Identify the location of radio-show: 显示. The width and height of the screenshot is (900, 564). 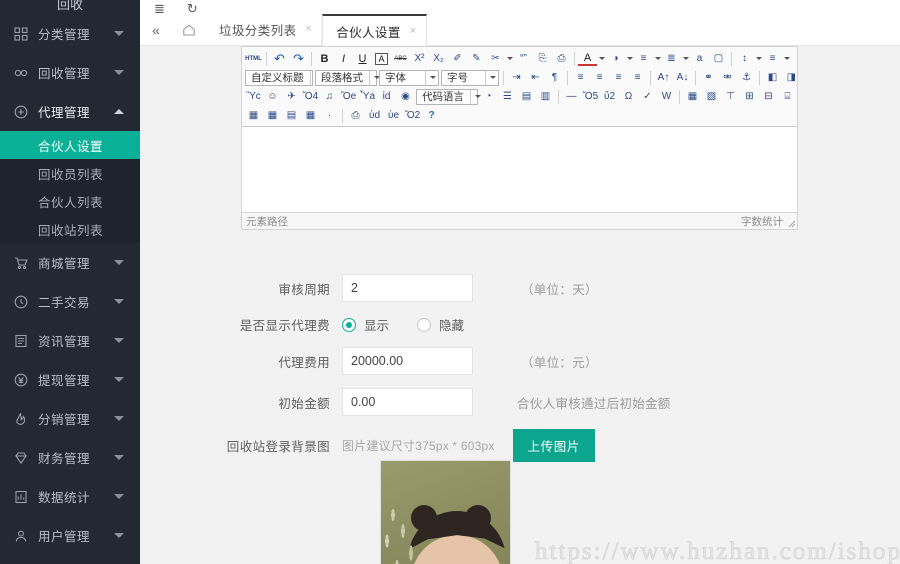
(365, 324).